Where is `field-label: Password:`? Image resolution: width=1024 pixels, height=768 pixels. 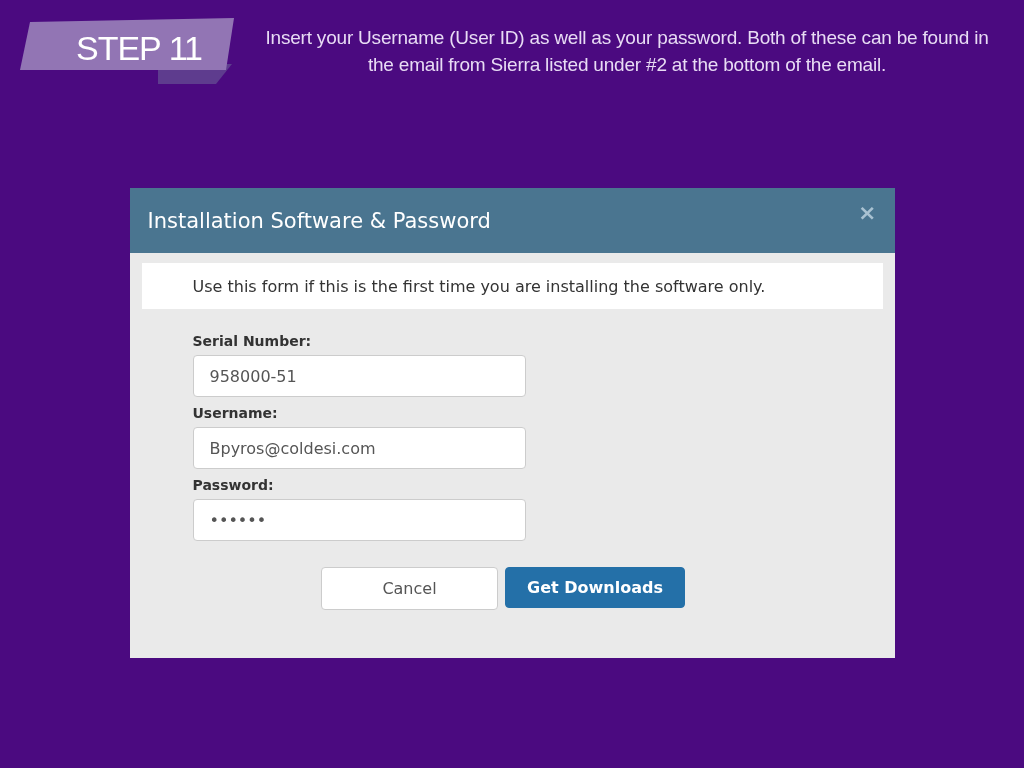
field-label: Password: is located at coordinates (233, 485).